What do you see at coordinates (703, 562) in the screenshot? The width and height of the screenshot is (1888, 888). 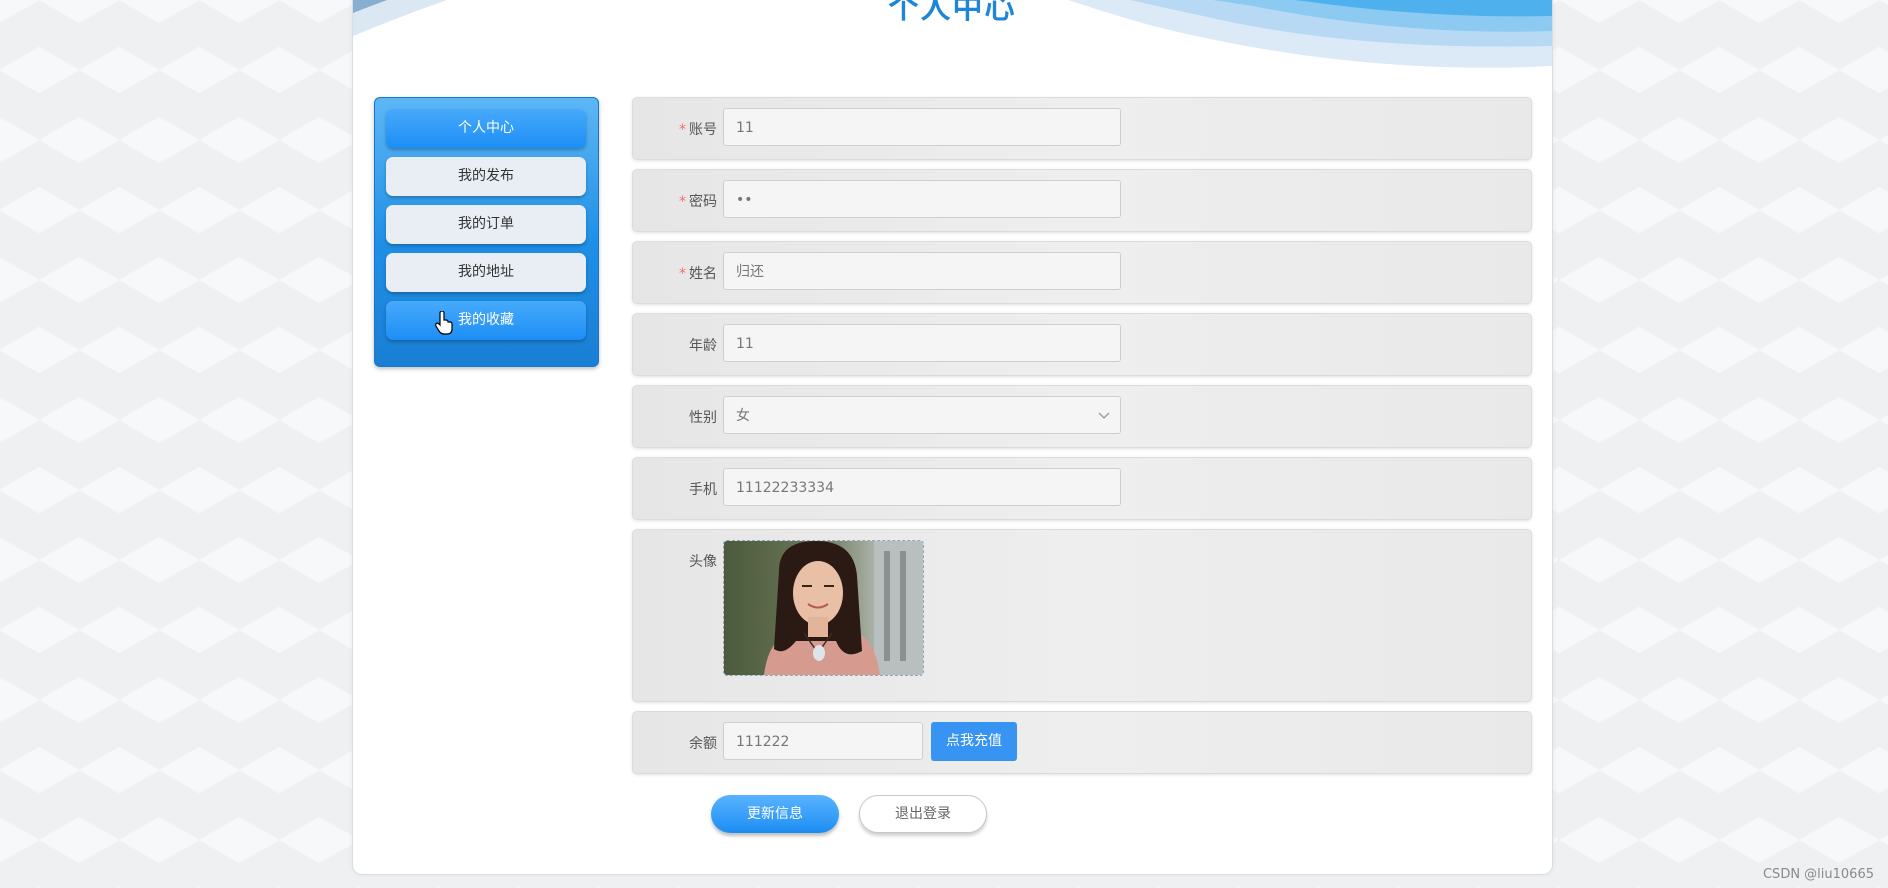 I see `avatar-label: 头像` at bounding box center [703, 562].